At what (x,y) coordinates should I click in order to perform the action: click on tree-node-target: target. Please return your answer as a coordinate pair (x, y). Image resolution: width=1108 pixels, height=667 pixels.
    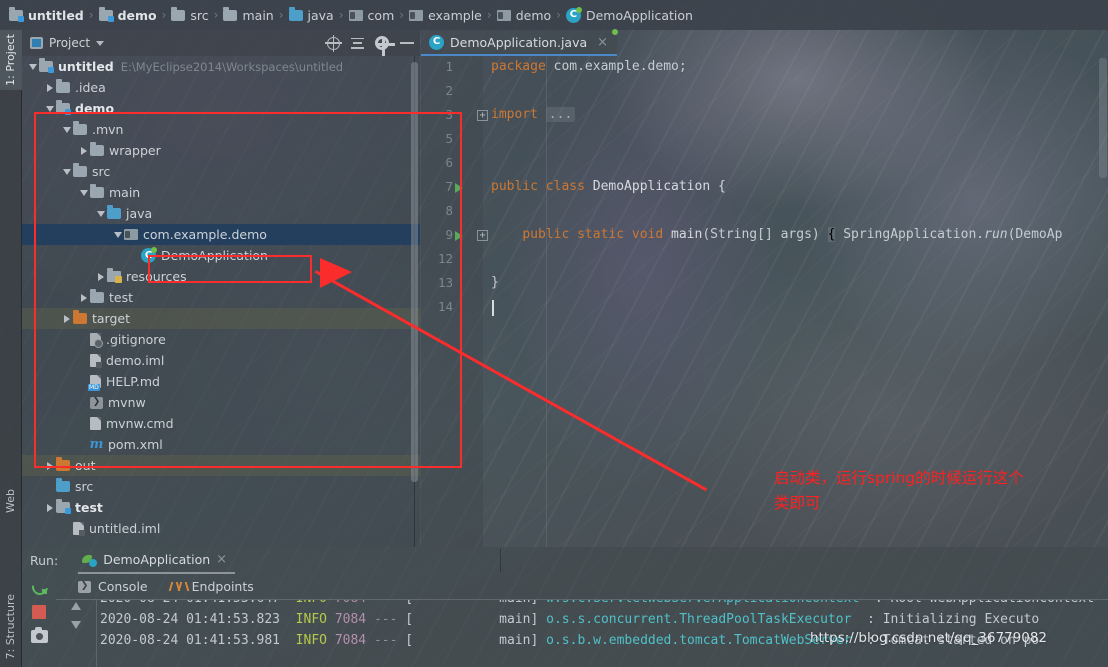
    Looking at the image, I should click on (221, 318).